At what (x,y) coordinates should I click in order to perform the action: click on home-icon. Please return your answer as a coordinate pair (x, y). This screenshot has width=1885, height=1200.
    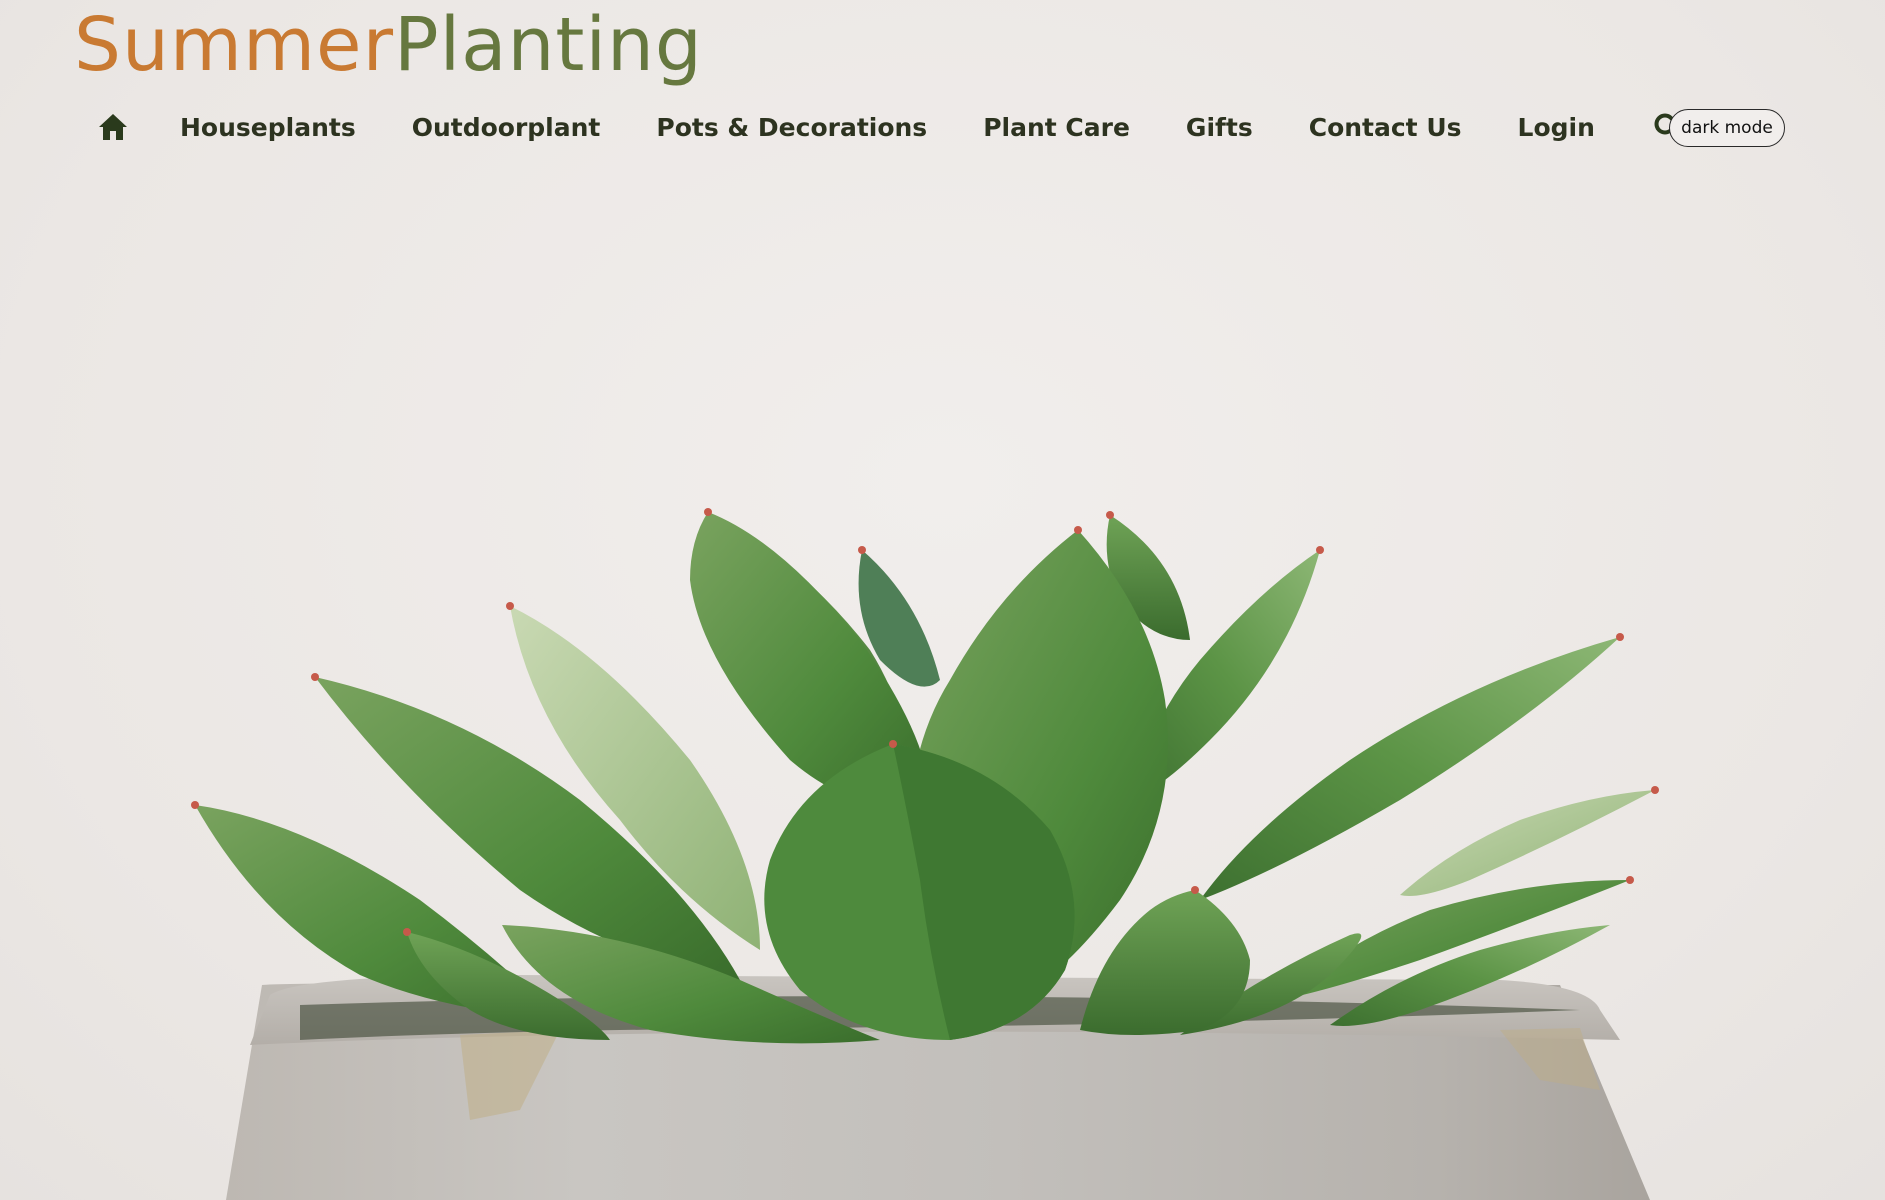
    Looking at the image, I should click on (113, 127).